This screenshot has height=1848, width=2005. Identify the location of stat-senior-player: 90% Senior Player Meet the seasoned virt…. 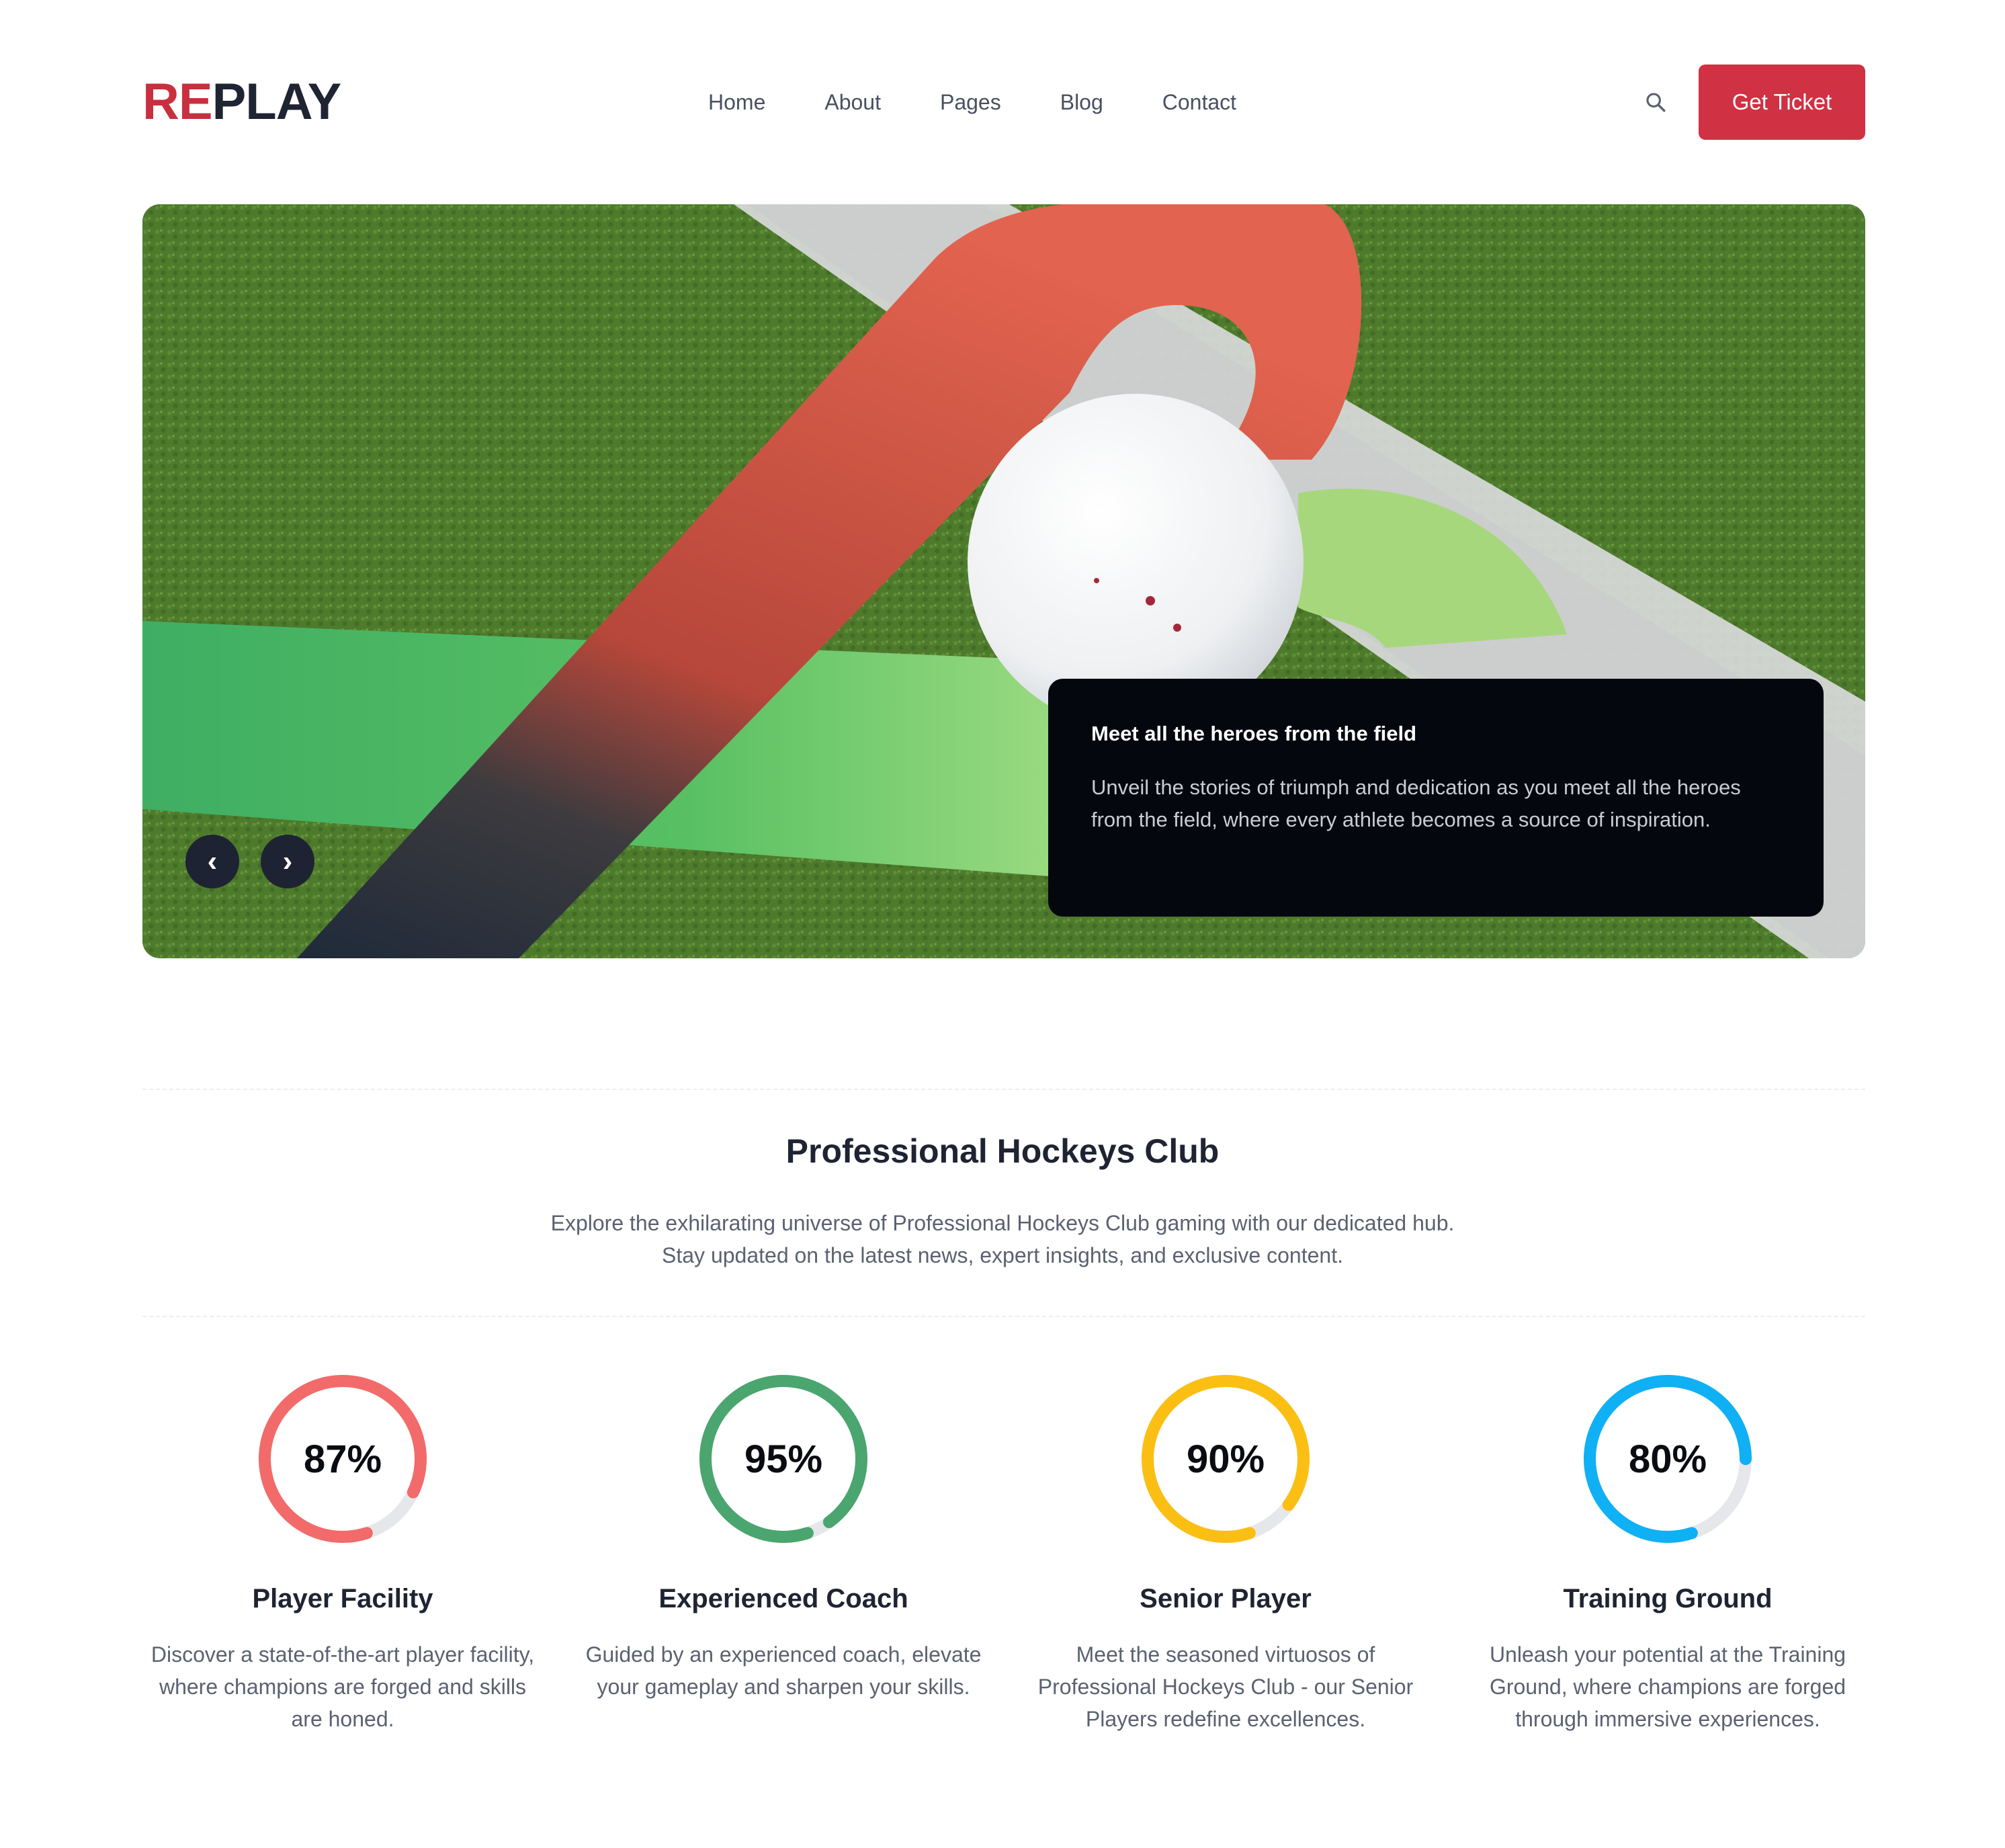
(1225, 1555).